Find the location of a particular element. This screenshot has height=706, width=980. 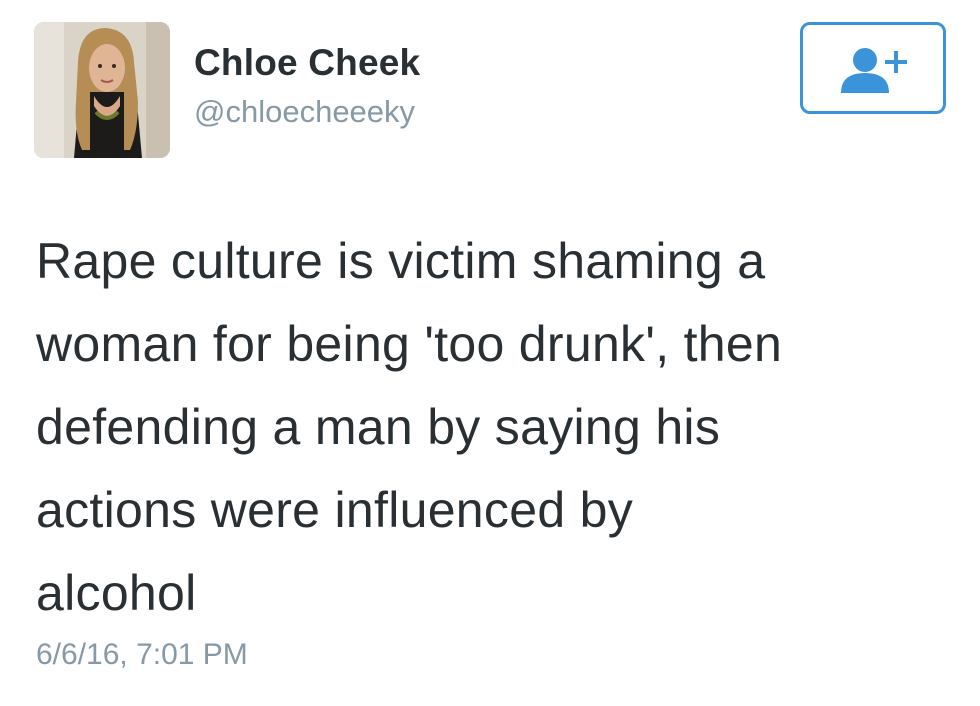

author-display-name: Chloe Cheek is located at coordinates (307, 63).